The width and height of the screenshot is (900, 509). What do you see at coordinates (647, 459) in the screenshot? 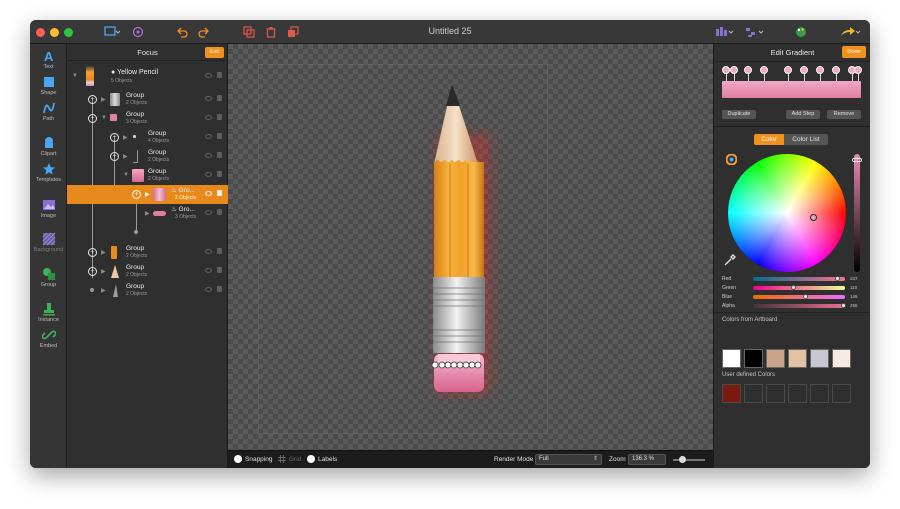
I see `zoom-field: 136.3 %` at bounding box center [647, 459].